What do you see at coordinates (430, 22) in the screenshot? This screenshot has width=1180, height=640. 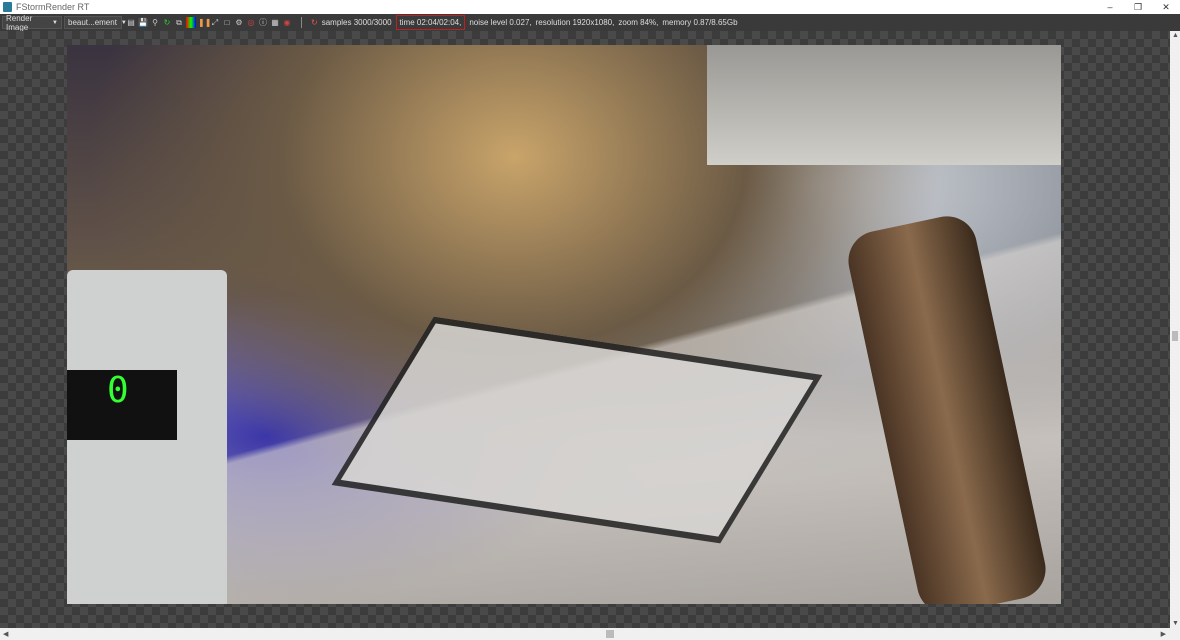 I see `time-text: time 02:04/02:04,` at bounding box center [430, 22].